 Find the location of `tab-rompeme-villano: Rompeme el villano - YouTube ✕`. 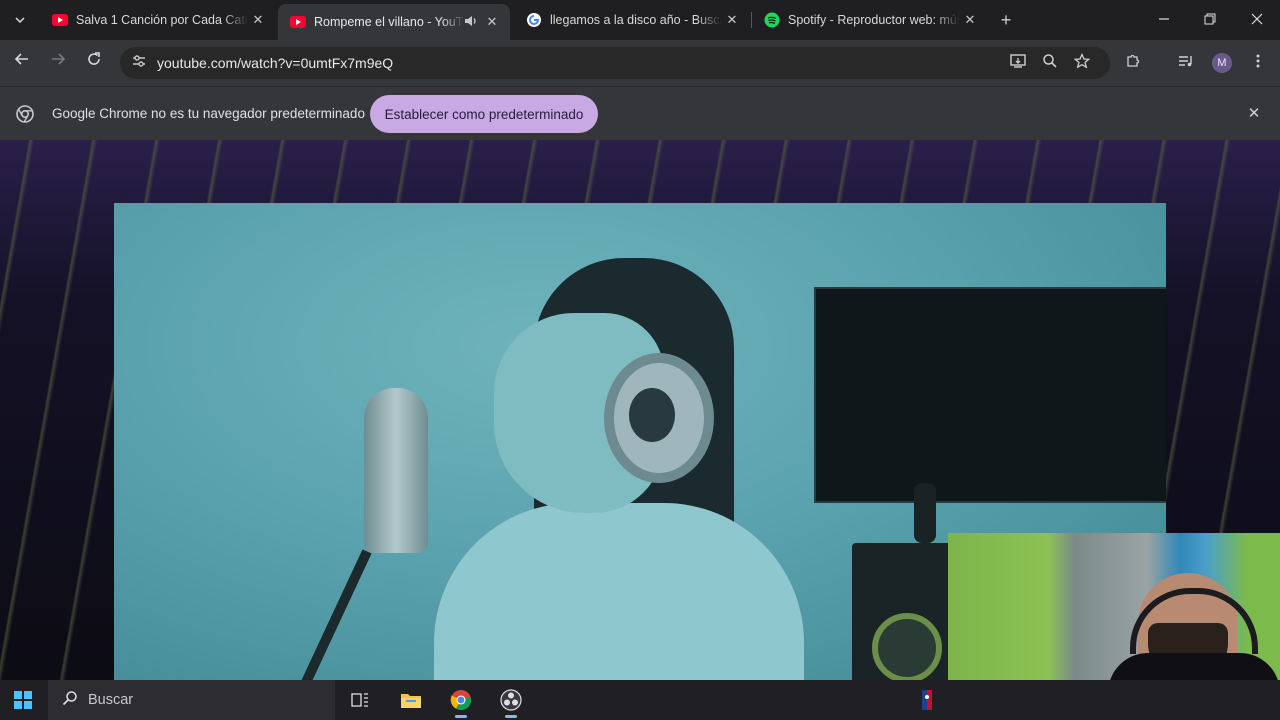

tab-rompeme-villano: Rompeme el villano - YouTube ✕ is located at coordinates (394, 22).